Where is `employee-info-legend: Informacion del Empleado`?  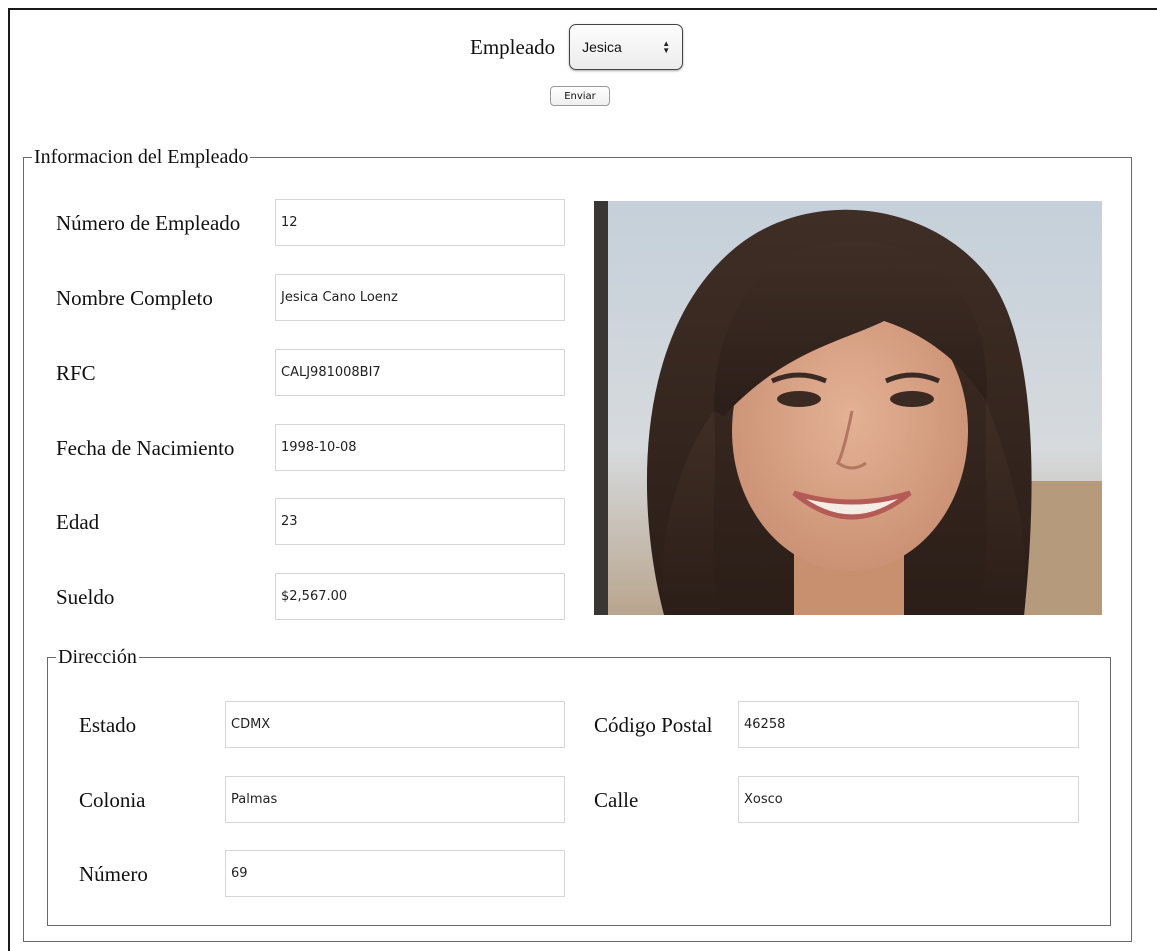 employee-info-legend: Informacion del Empleado is located at coordinates (141, 157).